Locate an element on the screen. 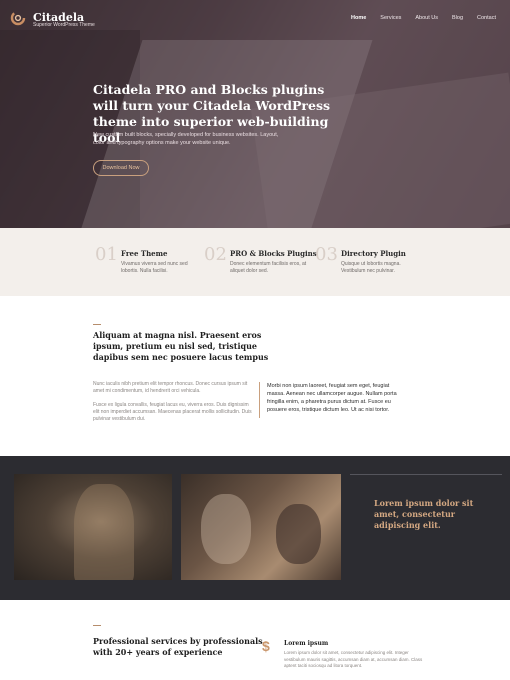 Image resolution: width=510 pixels, height=680 pixels. site-tagline: Superior WordPress Theme is located at coordinates (64, 25).